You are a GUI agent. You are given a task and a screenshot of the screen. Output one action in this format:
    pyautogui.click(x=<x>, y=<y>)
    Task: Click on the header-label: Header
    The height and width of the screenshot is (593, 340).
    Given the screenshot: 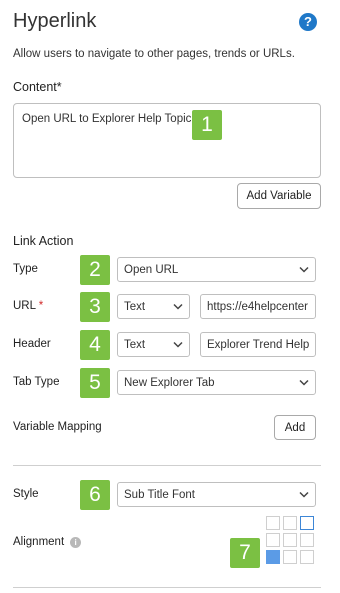 What is the action you would take?
    pyautogui.click(x=32, y=344)
    